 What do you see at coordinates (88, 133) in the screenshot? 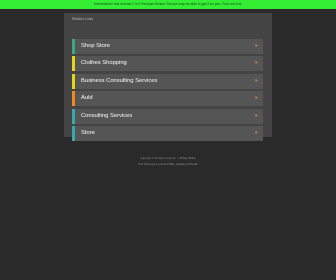
I see `related-link-label: Store` at bounding box center [88, 133].